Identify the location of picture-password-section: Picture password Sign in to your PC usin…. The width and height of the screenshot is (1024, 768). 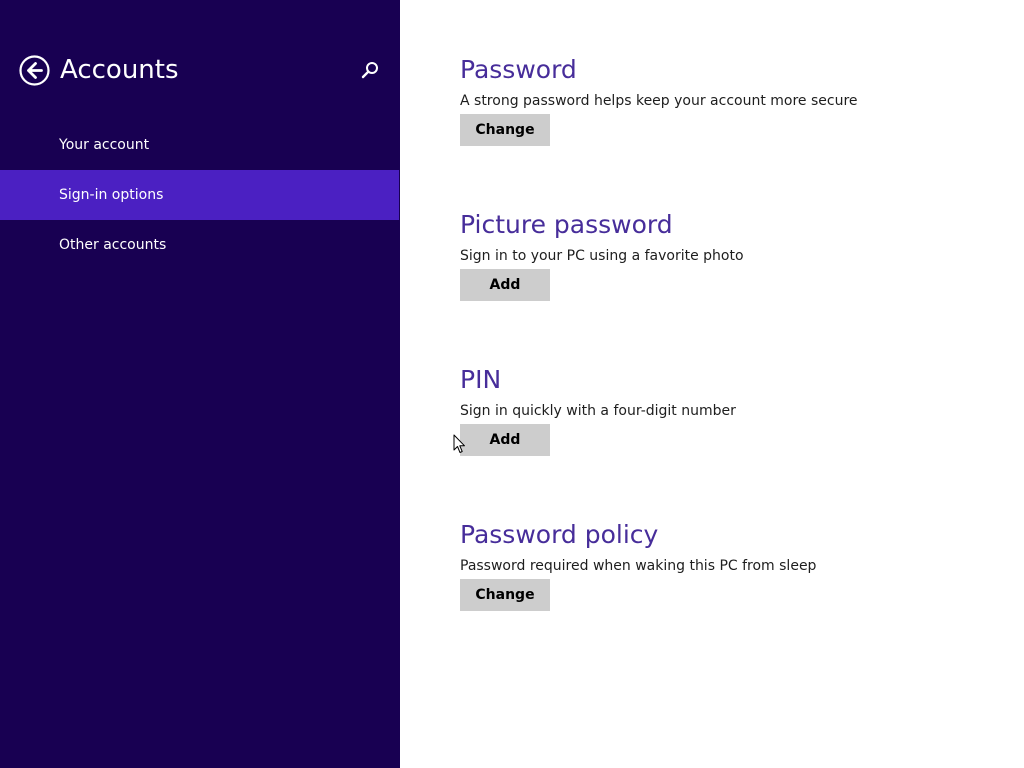
(602, 255).